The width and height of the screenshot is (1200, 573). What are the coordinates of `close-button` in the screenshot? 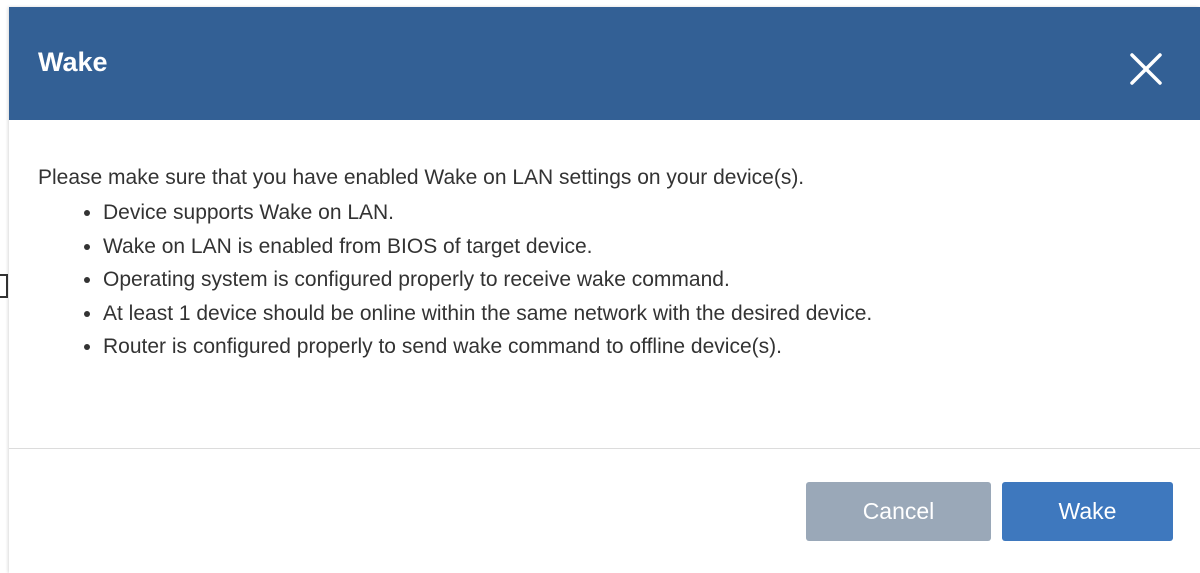 It's located at (1146, 69).